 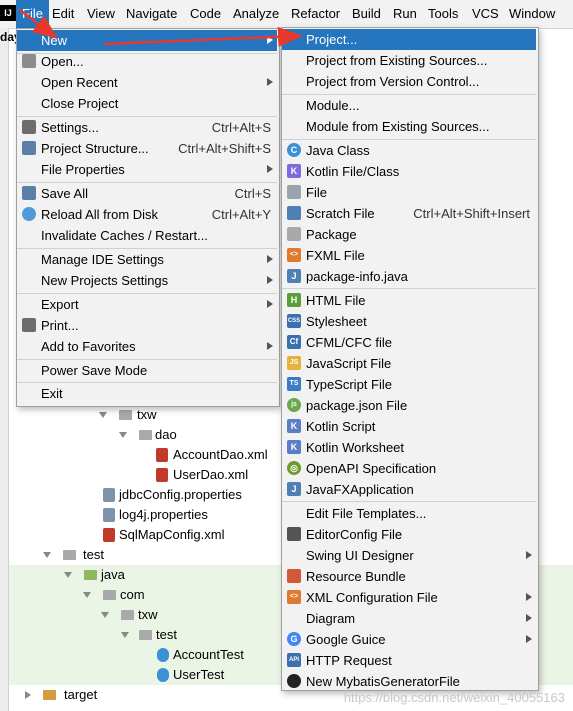 What do you see at coordinates (147, 103) in the screenshot?
I see `file-menu-close-project: Close Project` at bounding box center [147, 103].